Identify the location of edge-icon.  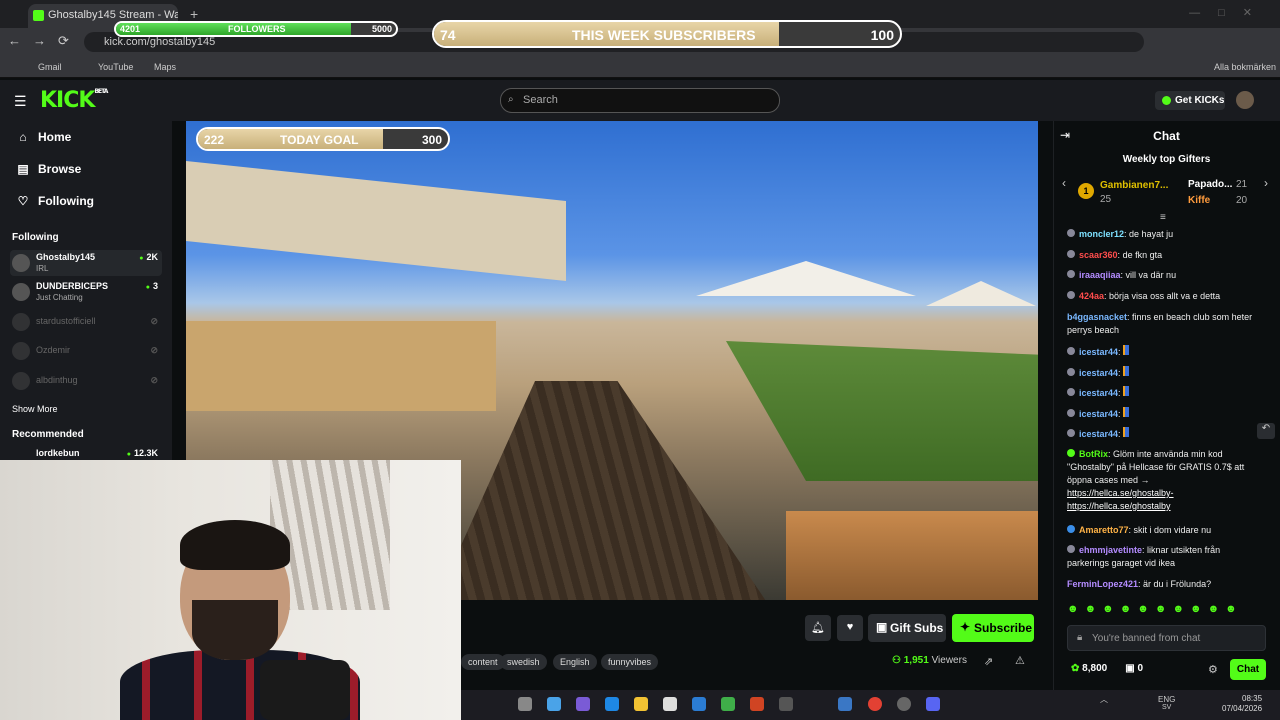
(612, 704).